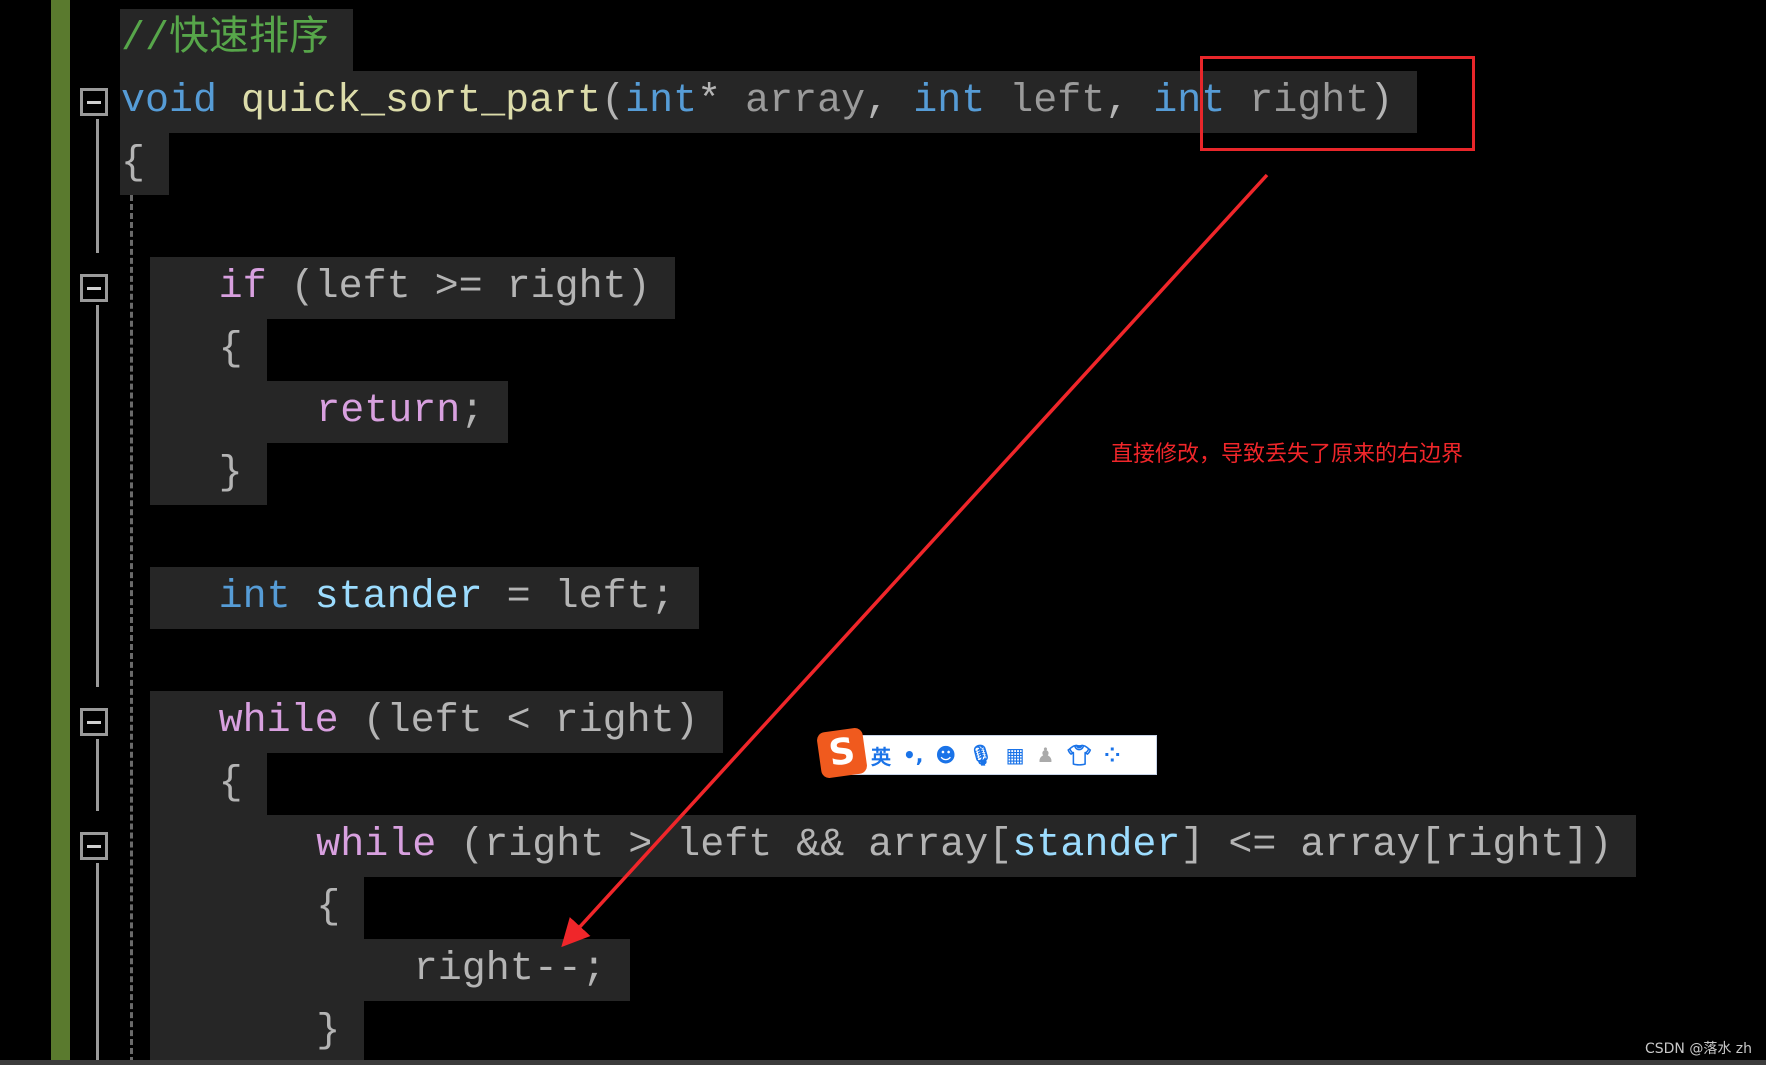 Image resolution: width=1766 pixels, height=1065 pixels. What do you see at coordinates (945, 755) in the screenshot?
I see `emoji-icon: ☻` at bounding box center [945, 755].